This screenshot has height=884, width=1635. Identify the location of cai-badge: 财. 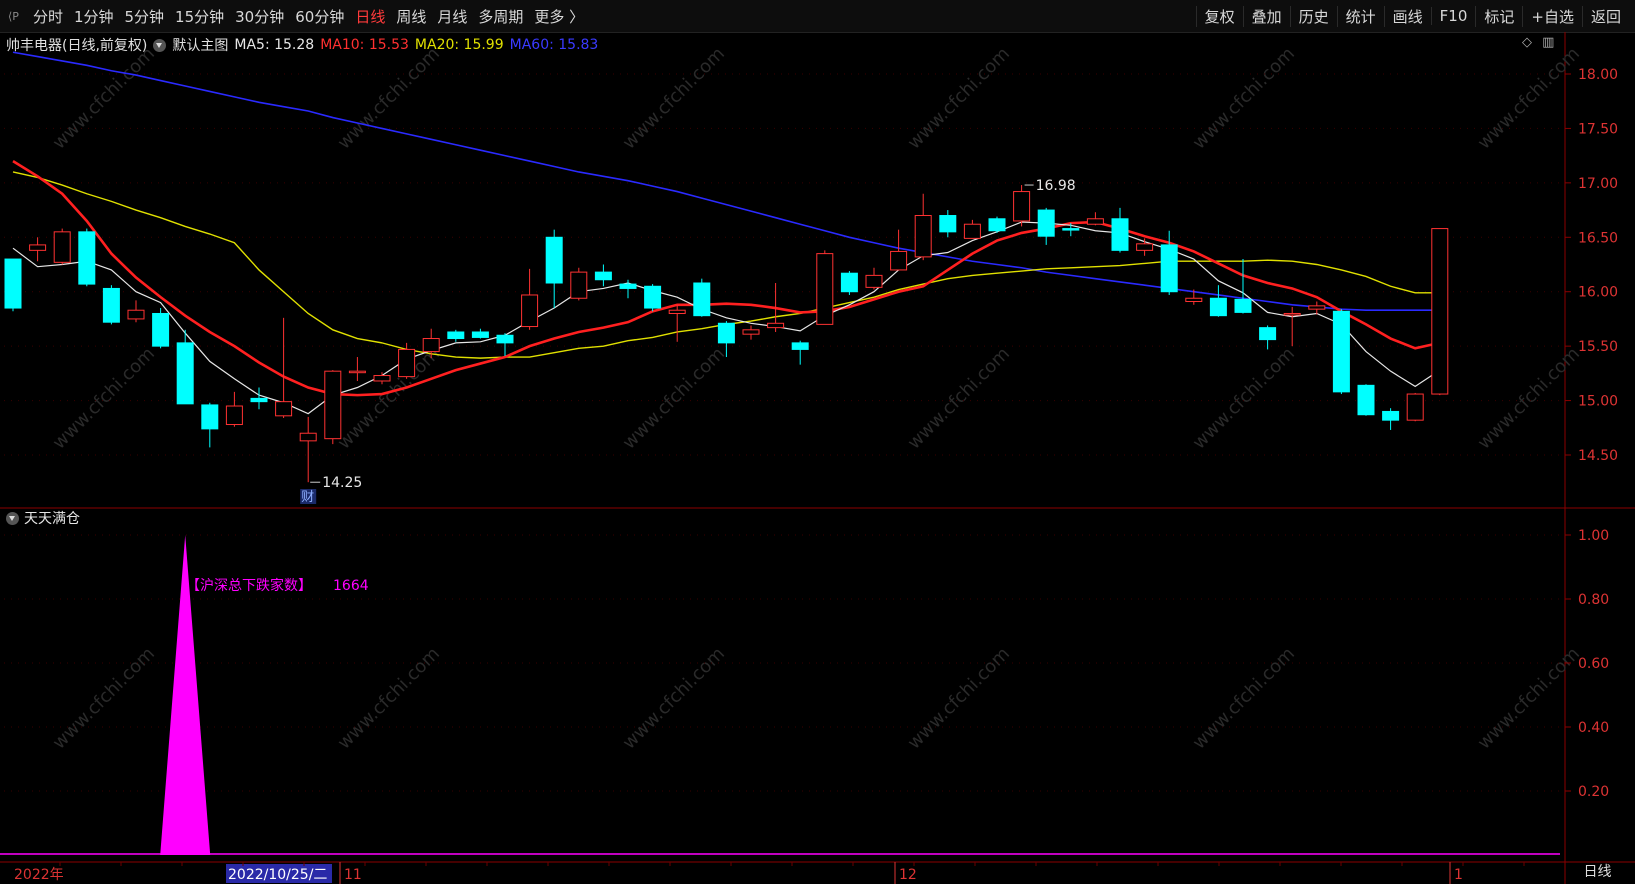
(307, 497).